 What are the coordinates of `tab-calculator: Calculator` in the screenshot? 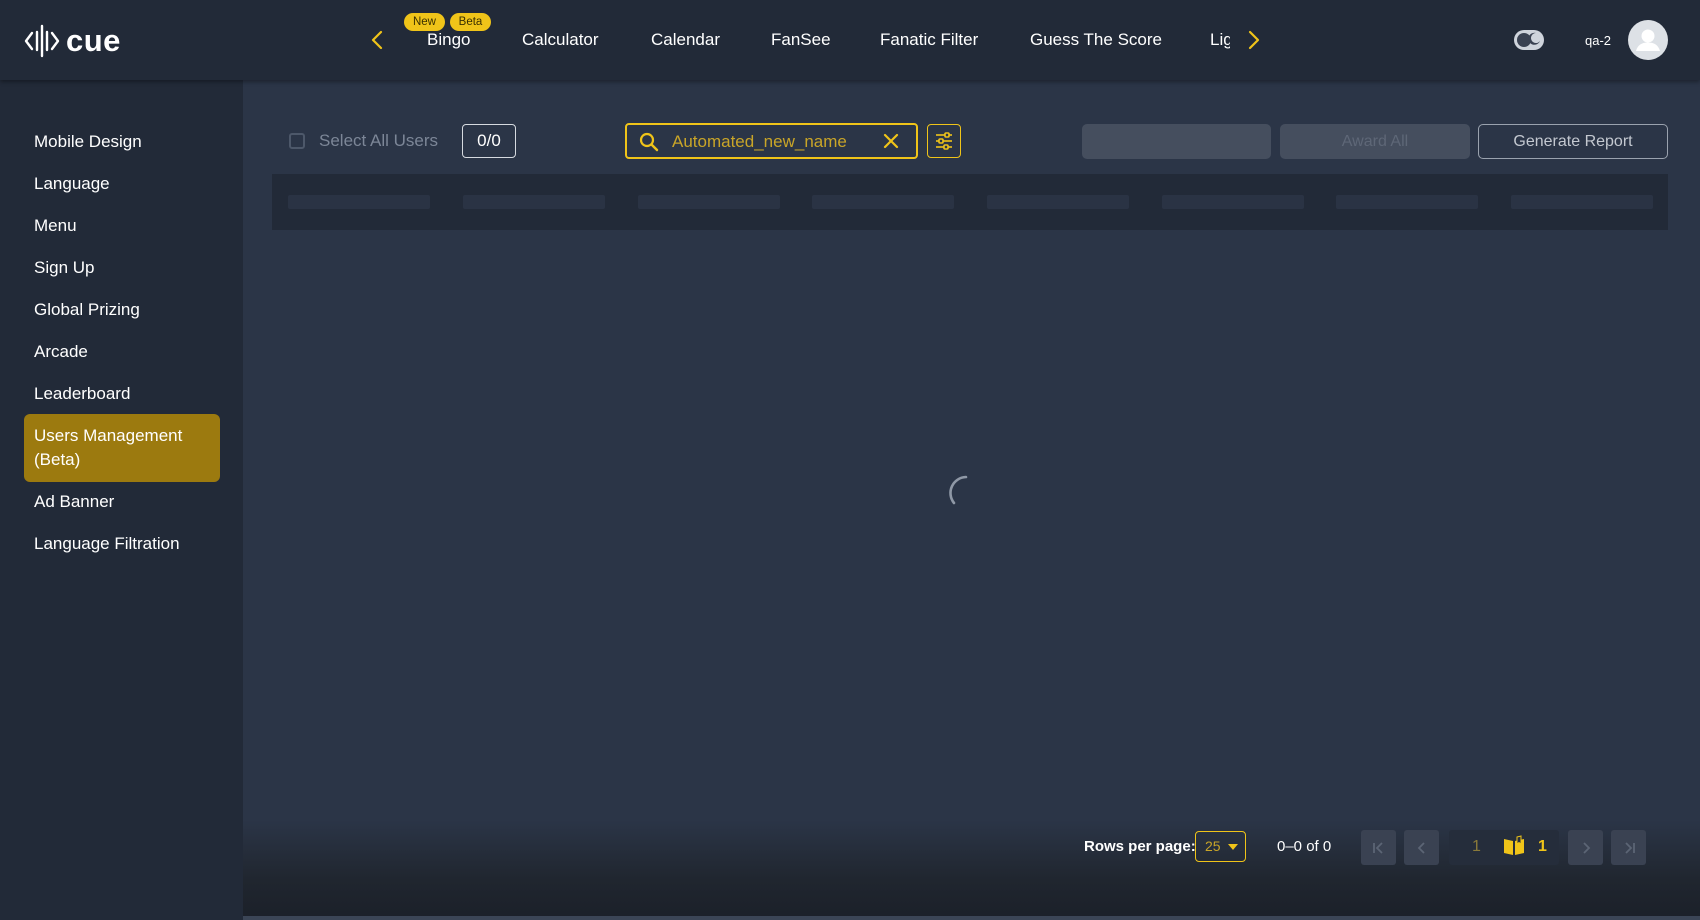 It's located at (560, 40).